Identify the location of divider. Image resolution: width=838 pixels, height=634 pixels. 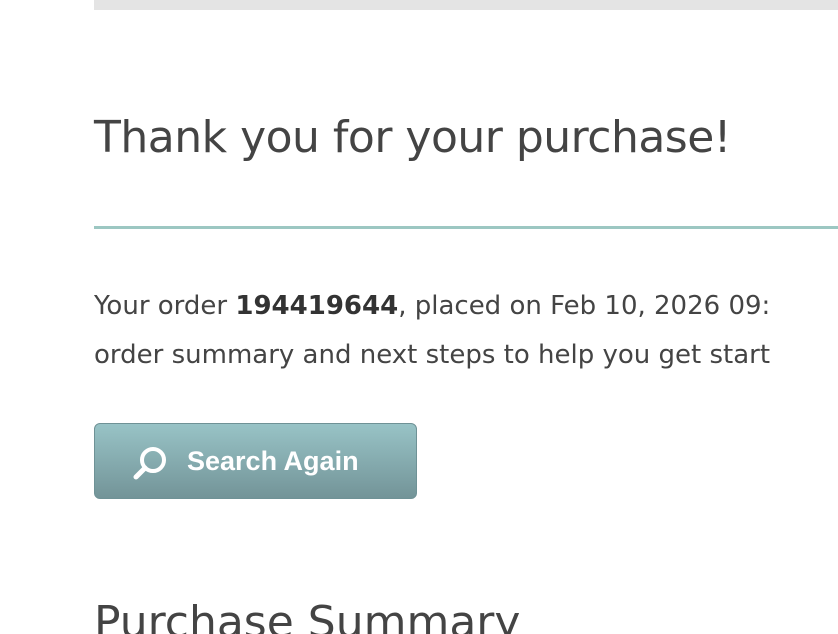
(466, 227).